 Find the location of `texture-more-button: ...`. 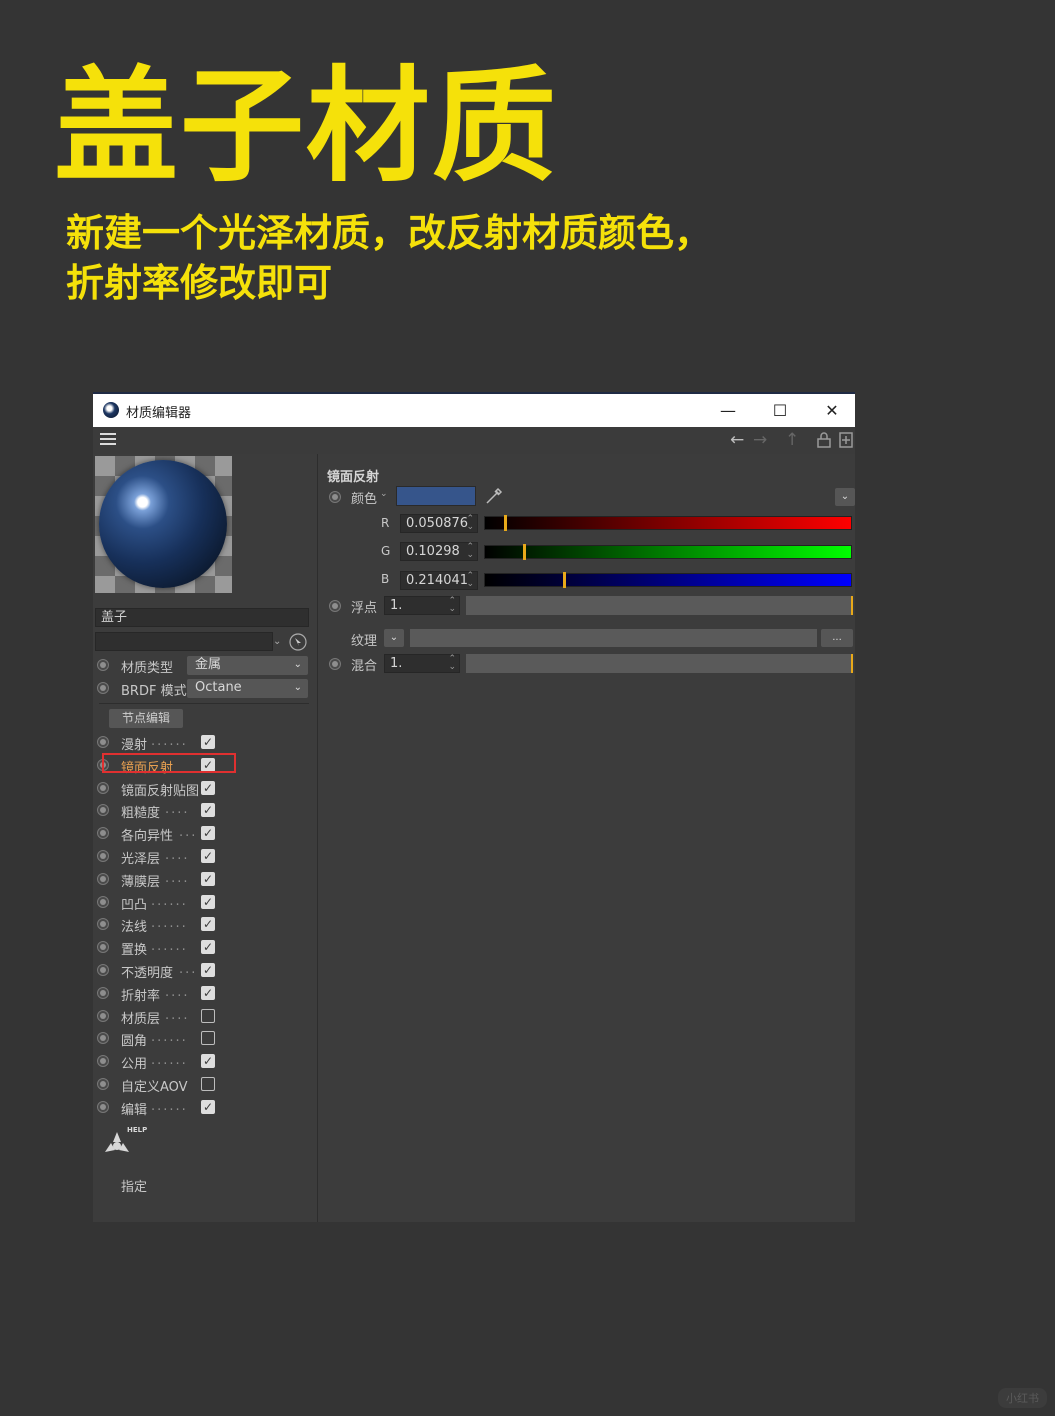

texture-more-button: ... is located at coordinates (837, 638).